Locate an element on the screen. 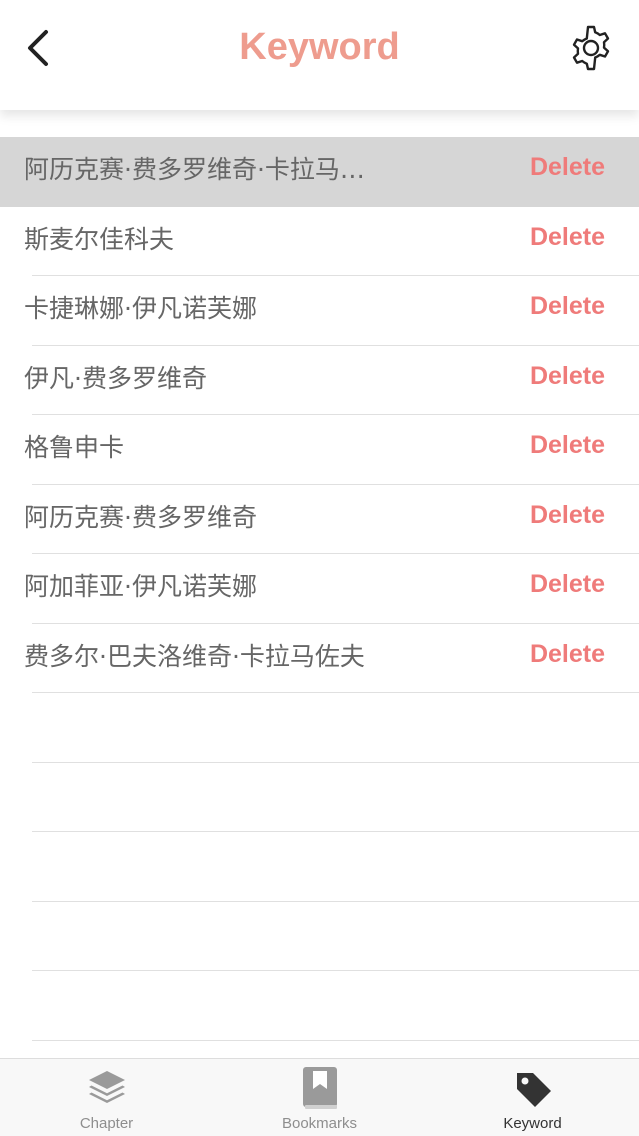  tag-icon is located at coordinates (533, 1089).